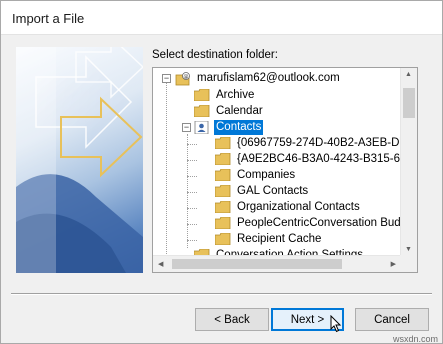  What do you see at coordinates (273, 190) in the screenshot?
I see `tree-item-label: GAL Contacts` at bounding box center [273, 190].